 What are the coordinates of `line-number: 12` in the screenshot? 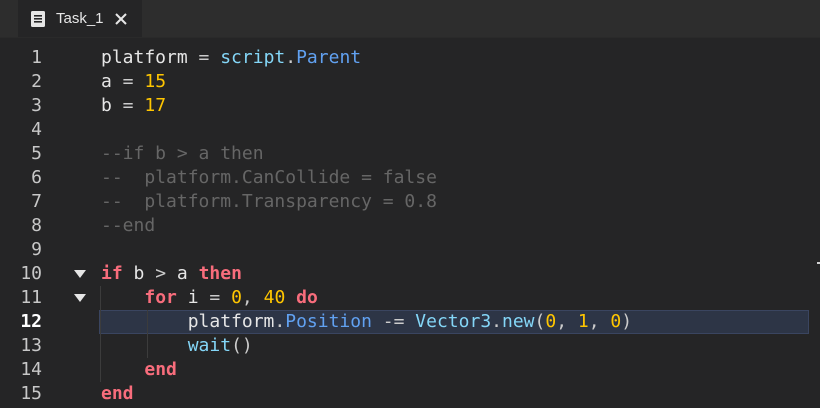 It's located at (31, 321).